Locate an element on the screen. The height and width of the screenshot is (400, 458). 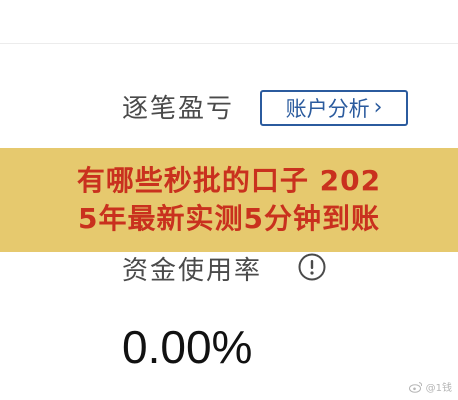
account-analysis-button: 账户分析 › is located at coordinates (334, 108).